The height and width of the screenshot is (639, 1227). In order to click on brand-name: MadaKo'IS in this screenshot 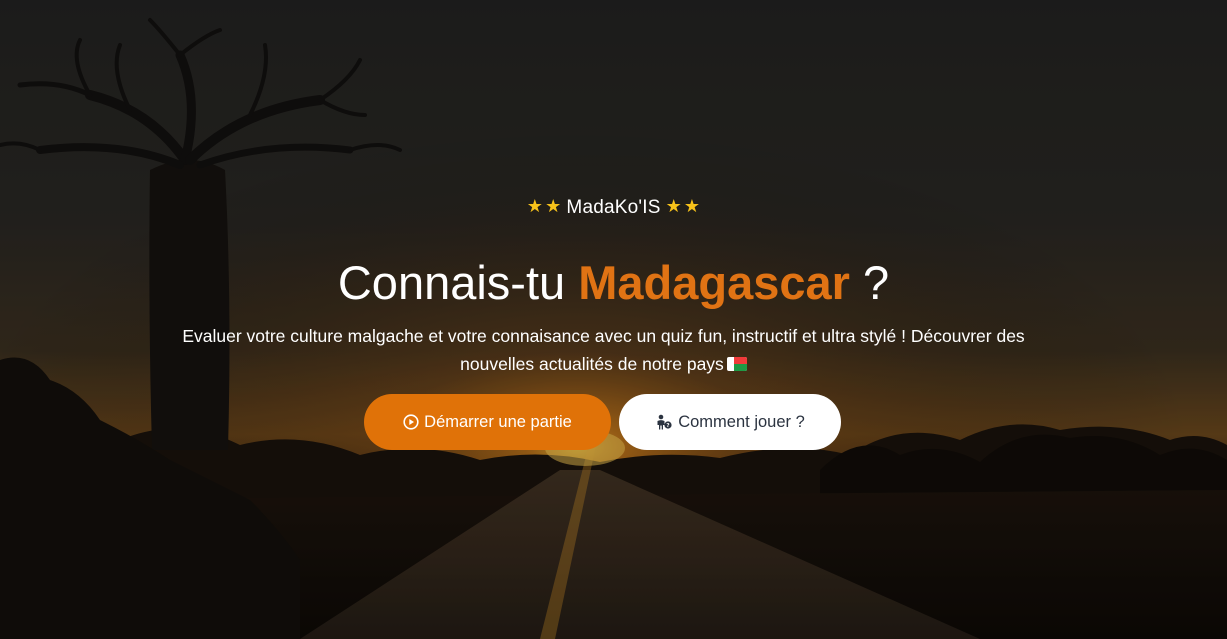, I will do `click(613, 207)`.